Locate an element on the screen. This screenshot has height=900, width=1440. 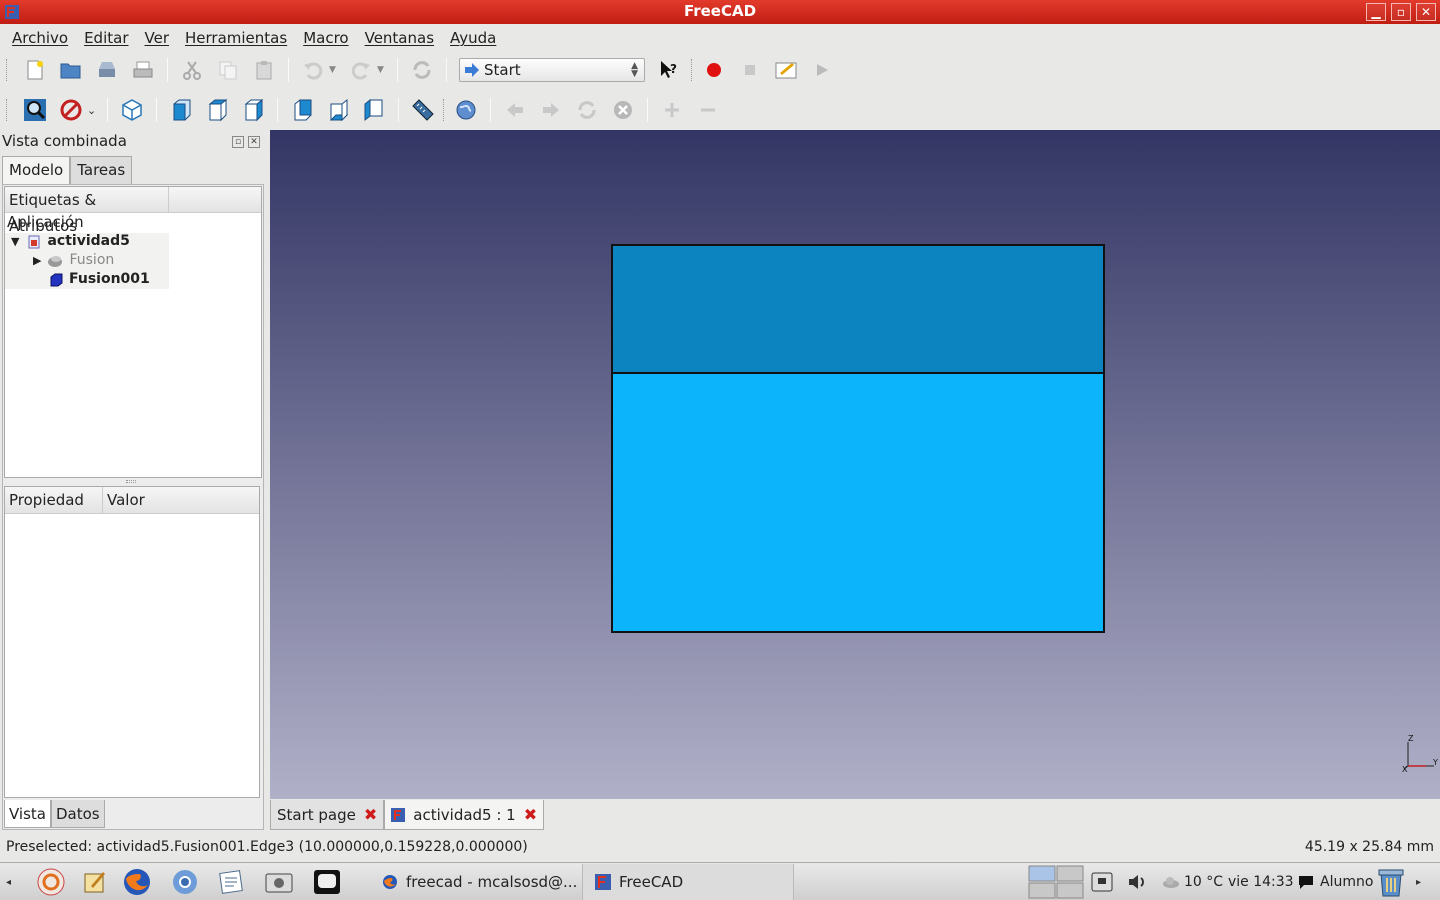
minimize-button: ▁ is located at coordinates (1376, 12).